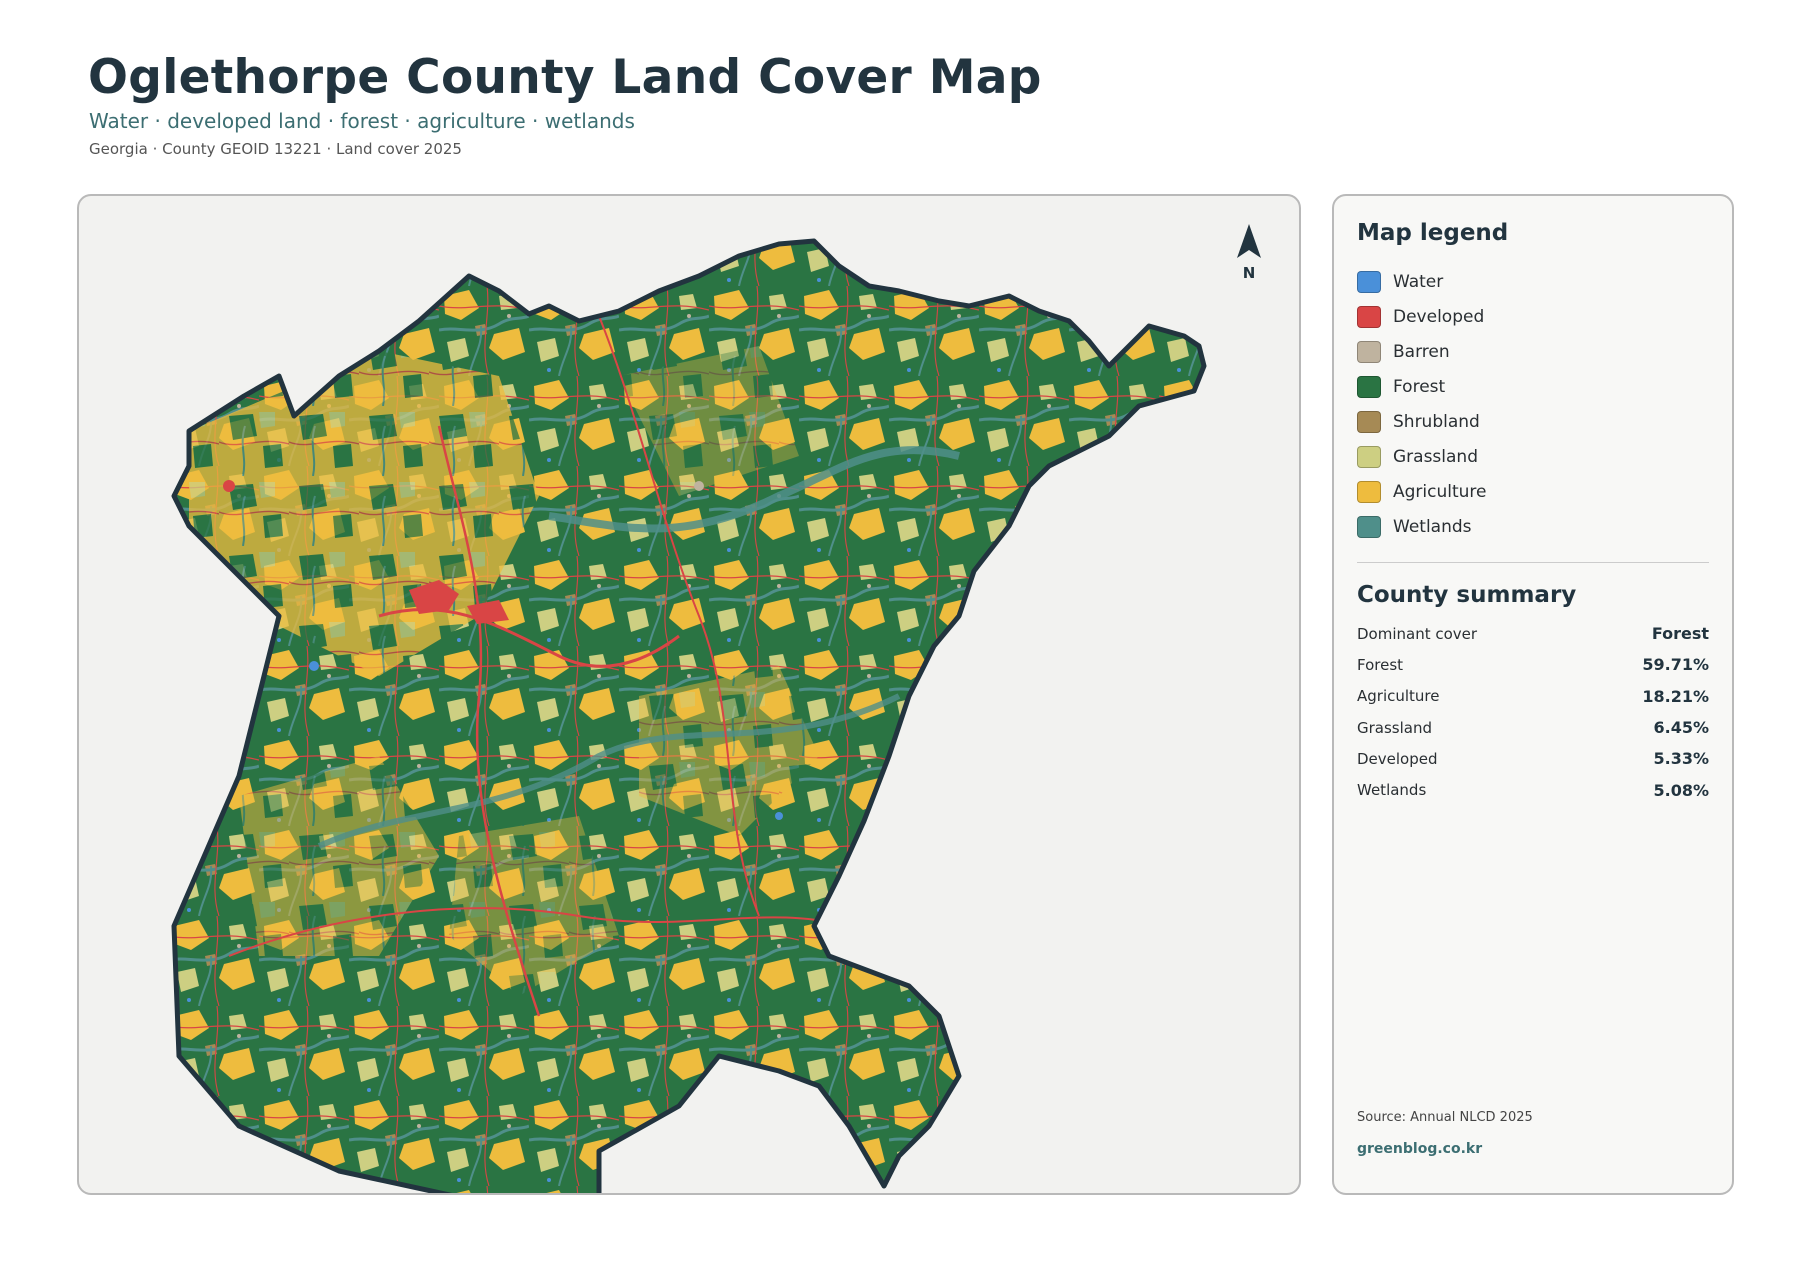 Image resolution: width=1800 pixels, height=1273 pixels. Describe the element at coordinates (1527, 526) in the screenshot. I see `legend-item-wetlands: Wetlands` at that location.